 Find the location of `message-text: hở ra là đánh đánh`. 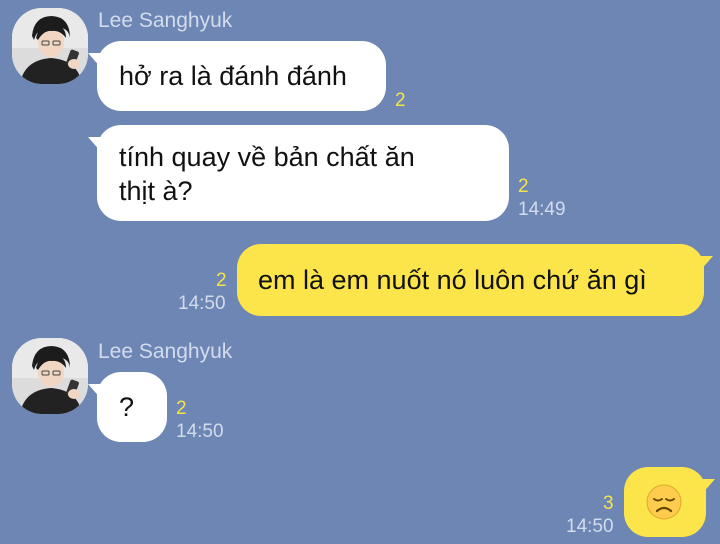

message-text: hở ra là đánh đánh is located at coordinates (233, 76).